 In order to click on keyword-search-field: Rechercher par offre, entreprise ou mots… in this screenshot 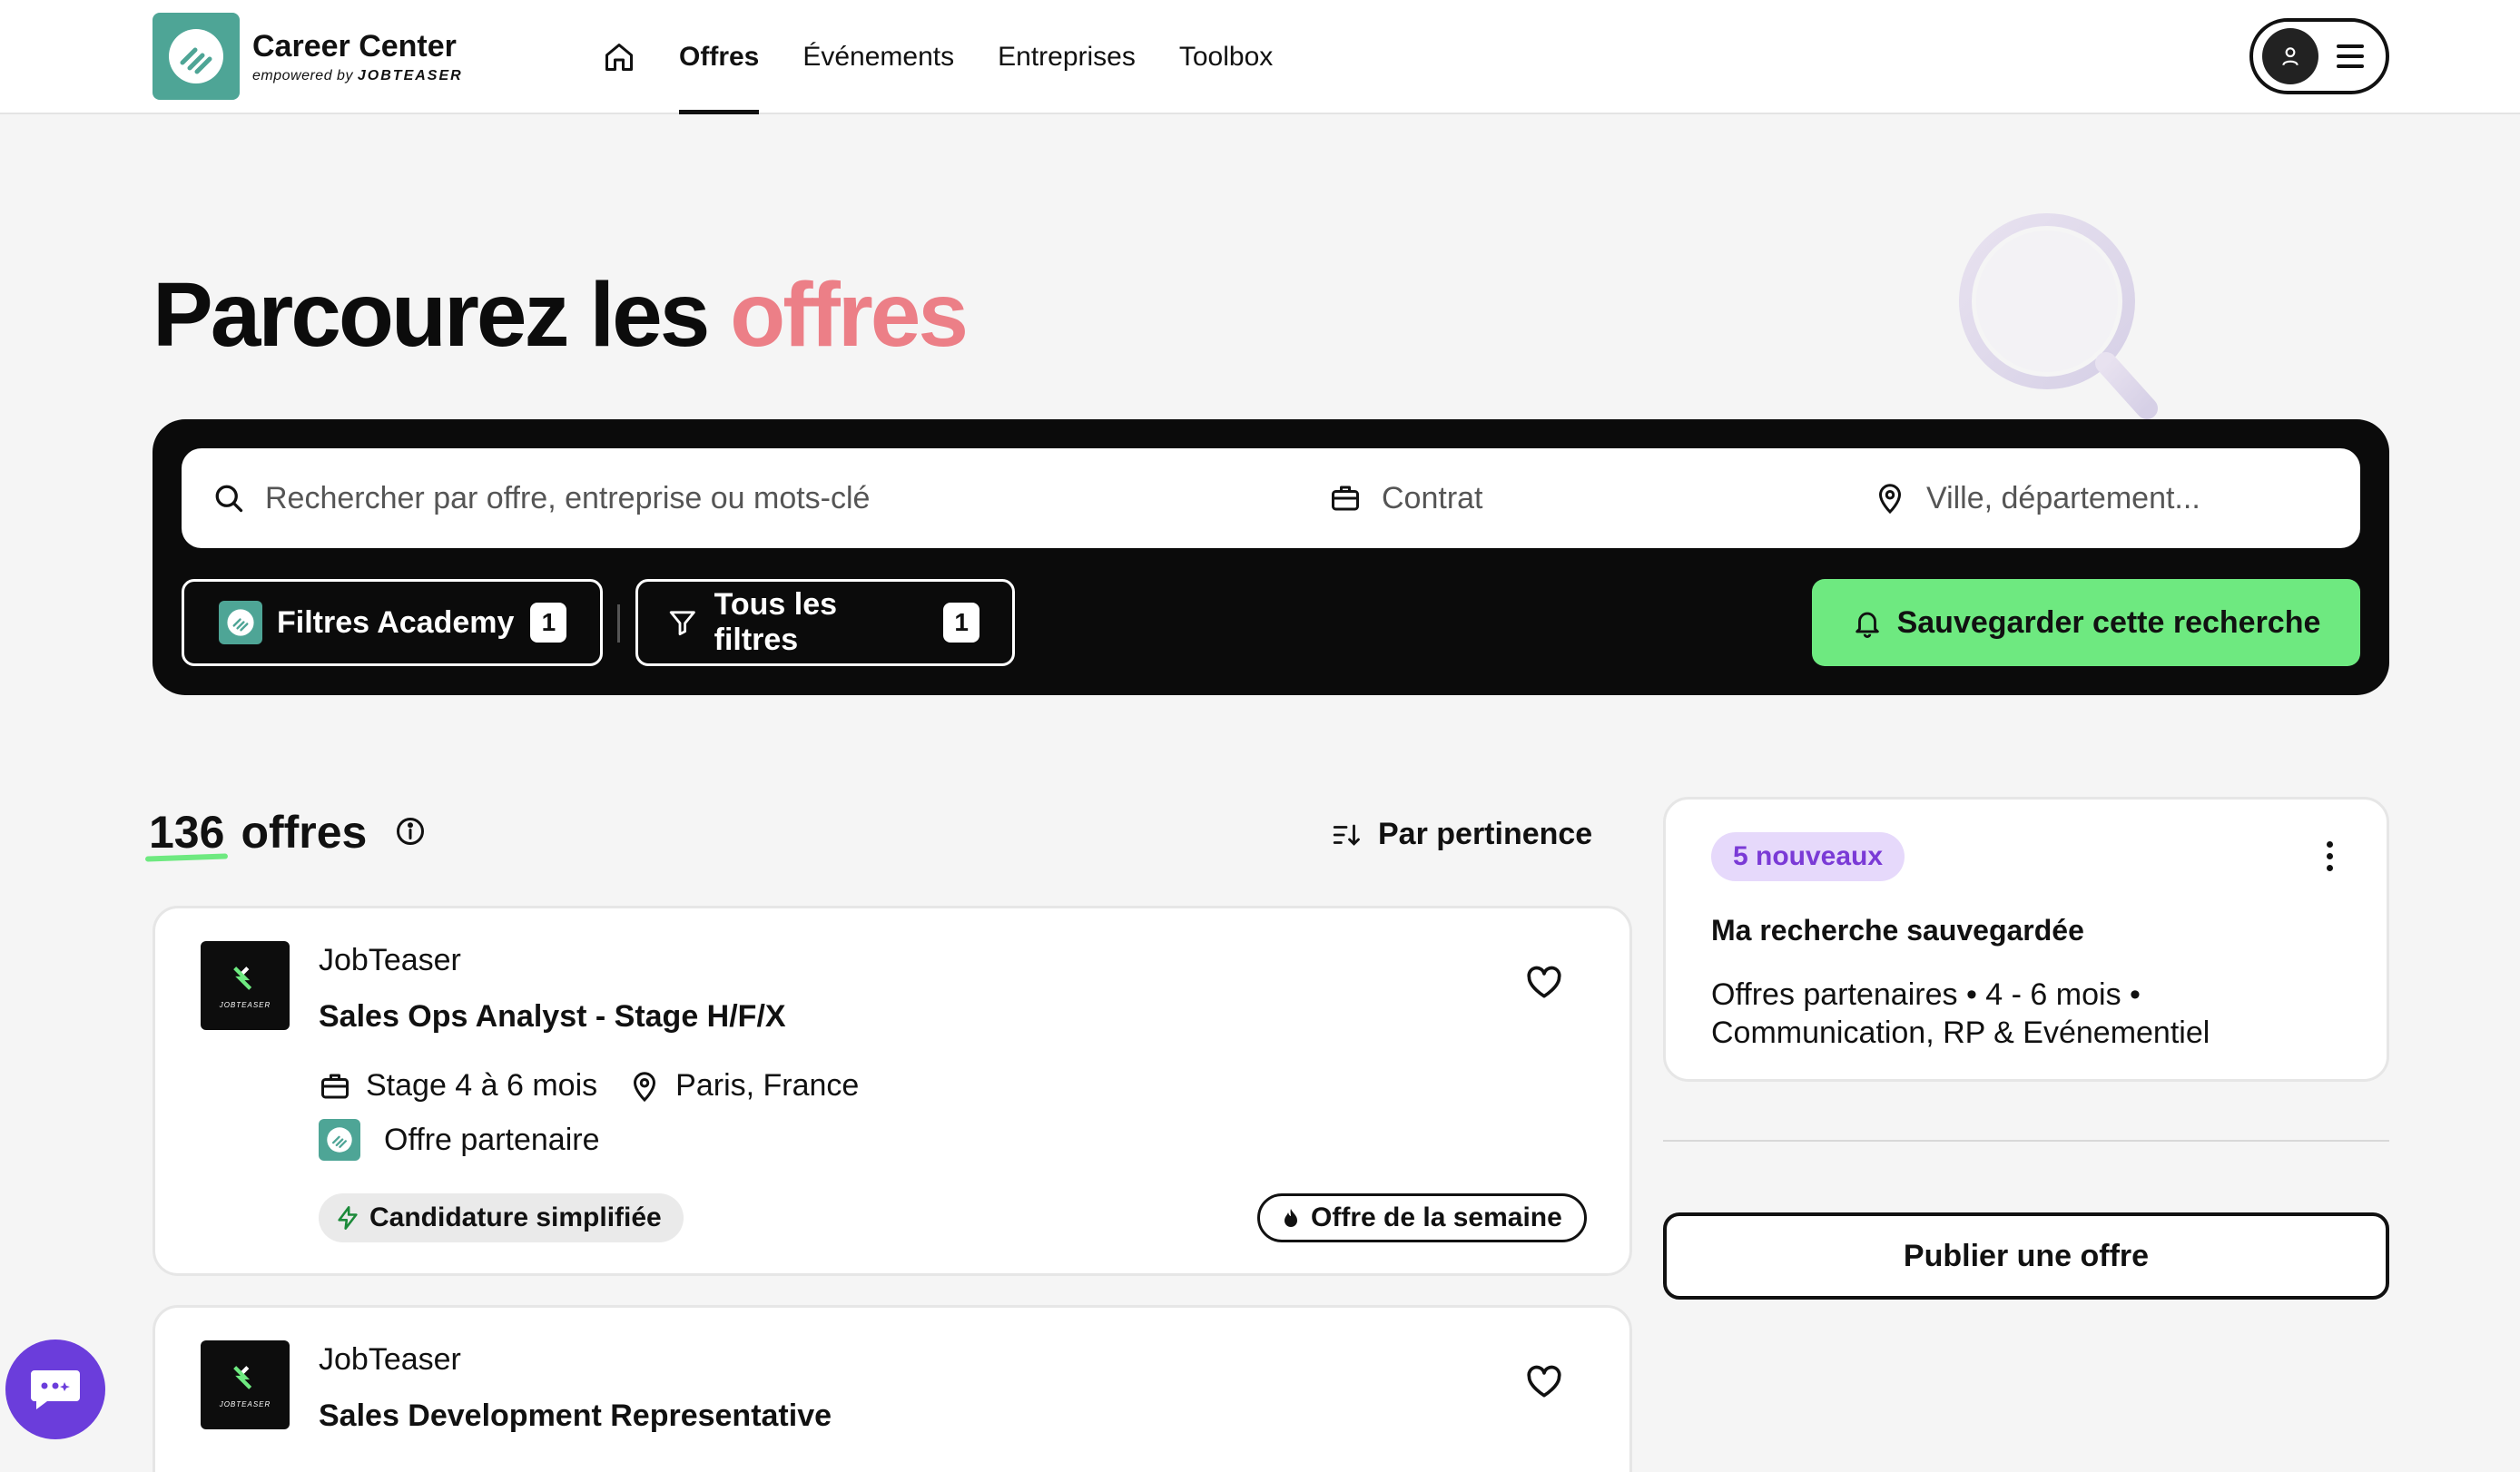, I will do `click(541, 498)`.